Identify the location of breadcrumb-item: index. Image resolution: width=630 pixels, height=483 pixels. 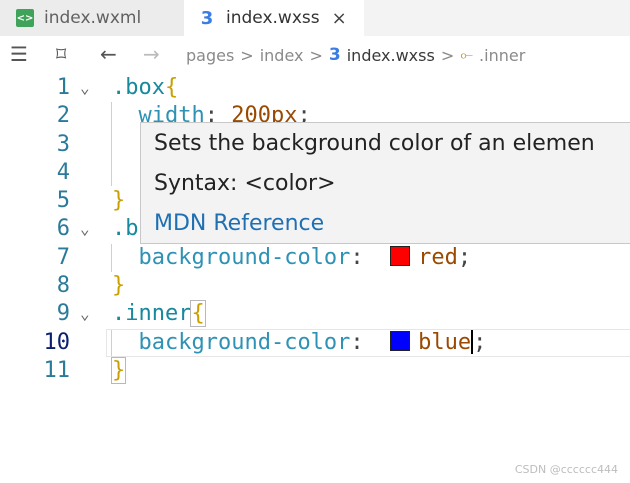
(282, 55).